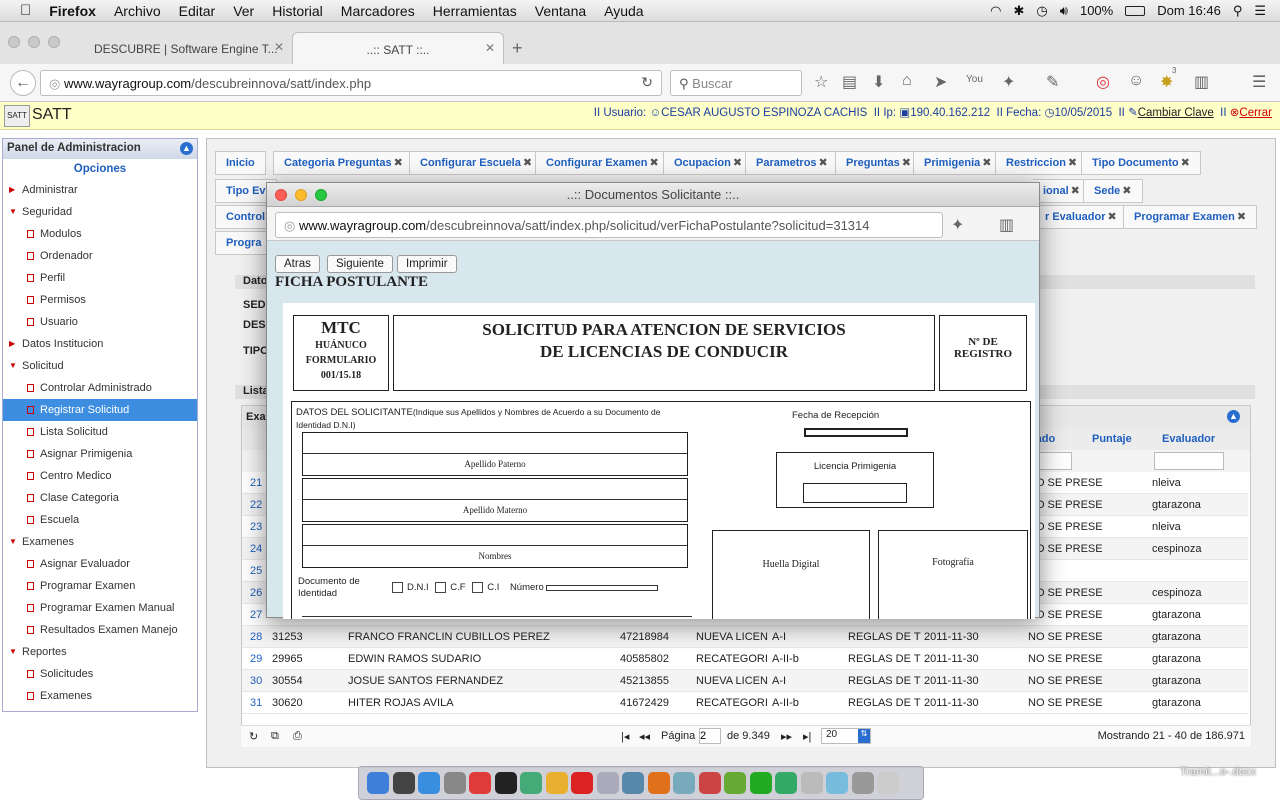 Image resolution: width=1280 pixels, height=800 pixels. I want to click on bluetooth-icon: ✱, so click(1019, 11).